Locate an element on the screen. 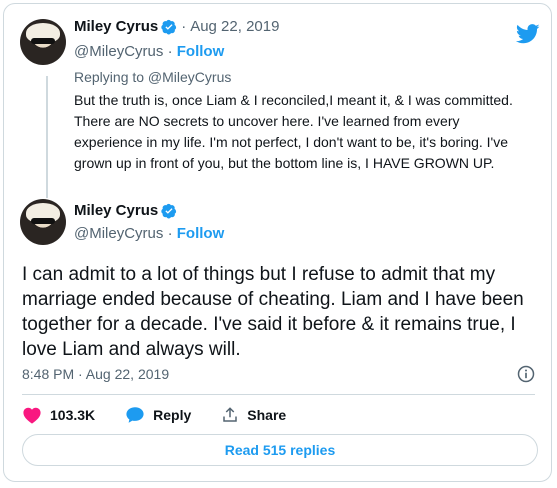  info-icon is located at coordinates (526, 374).